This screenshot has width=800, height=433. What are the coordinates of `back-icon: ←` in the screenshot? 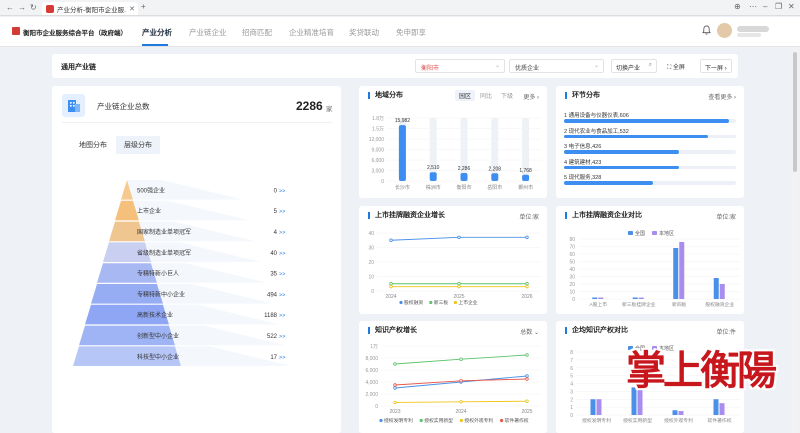 It's located at (10, 7).